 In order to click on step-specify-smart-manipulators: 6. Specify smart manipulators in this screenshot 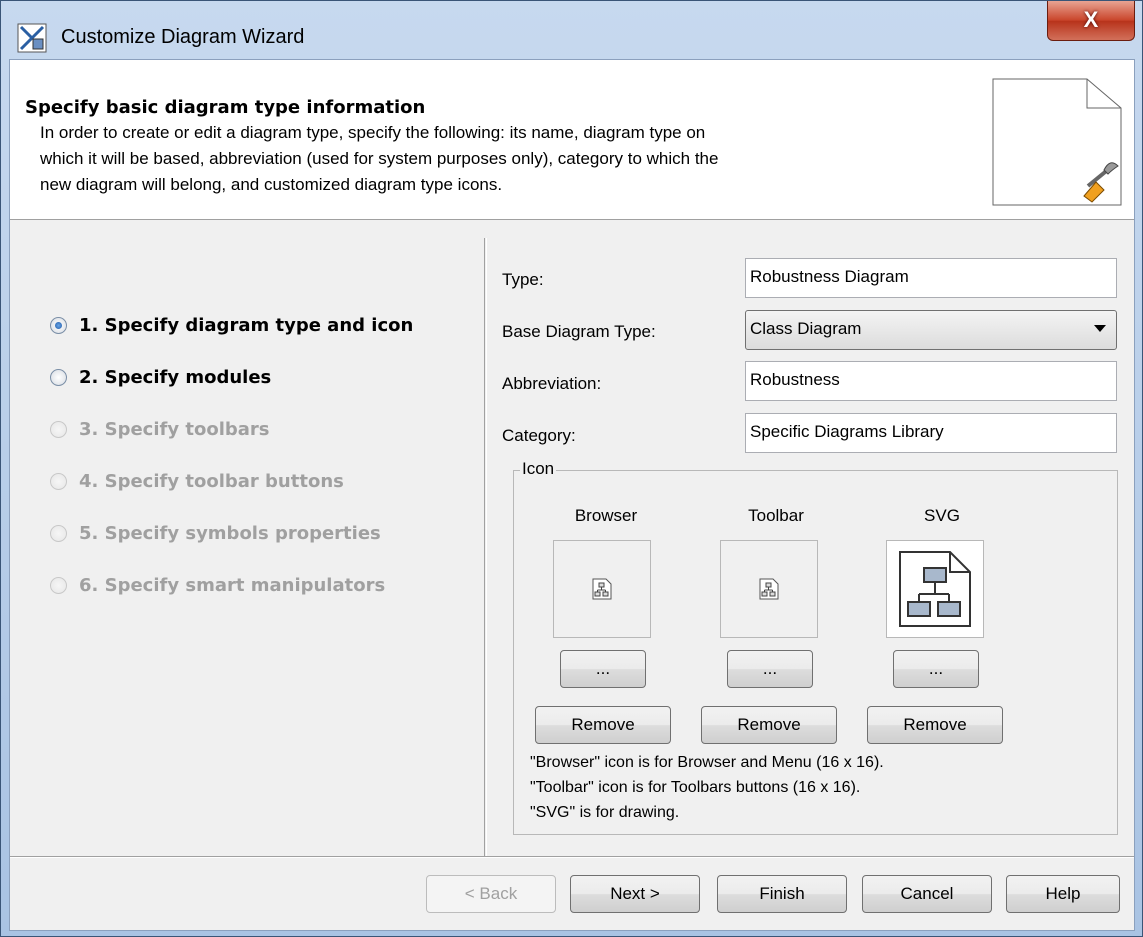, I will do `click(217, 585)`.